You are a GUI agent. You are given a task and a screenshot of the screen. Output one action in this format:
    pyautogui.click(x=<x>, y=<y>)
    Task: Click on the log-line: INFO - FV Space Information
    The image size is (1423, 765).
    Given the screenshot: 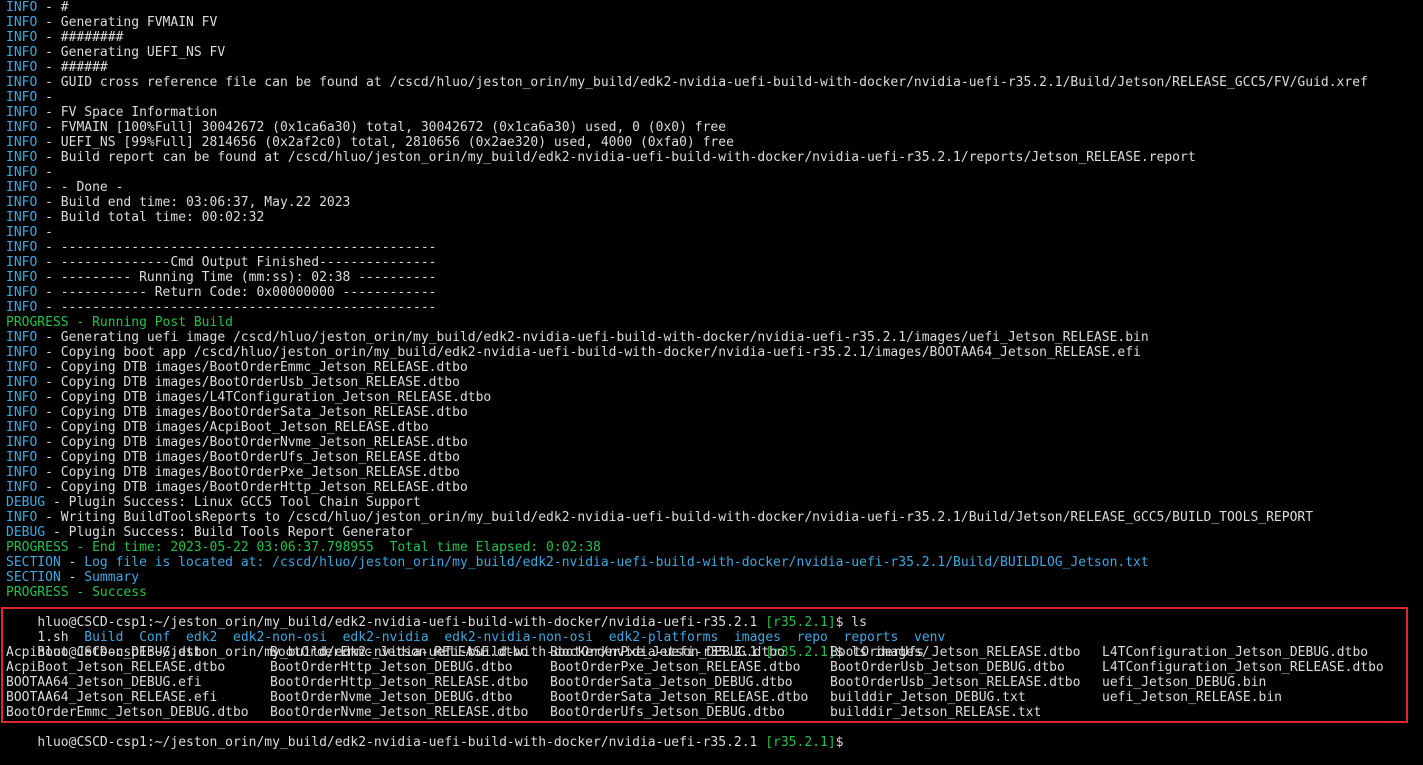 What is the action you would take?
    pyautogui.click(x=111, y=112)
    